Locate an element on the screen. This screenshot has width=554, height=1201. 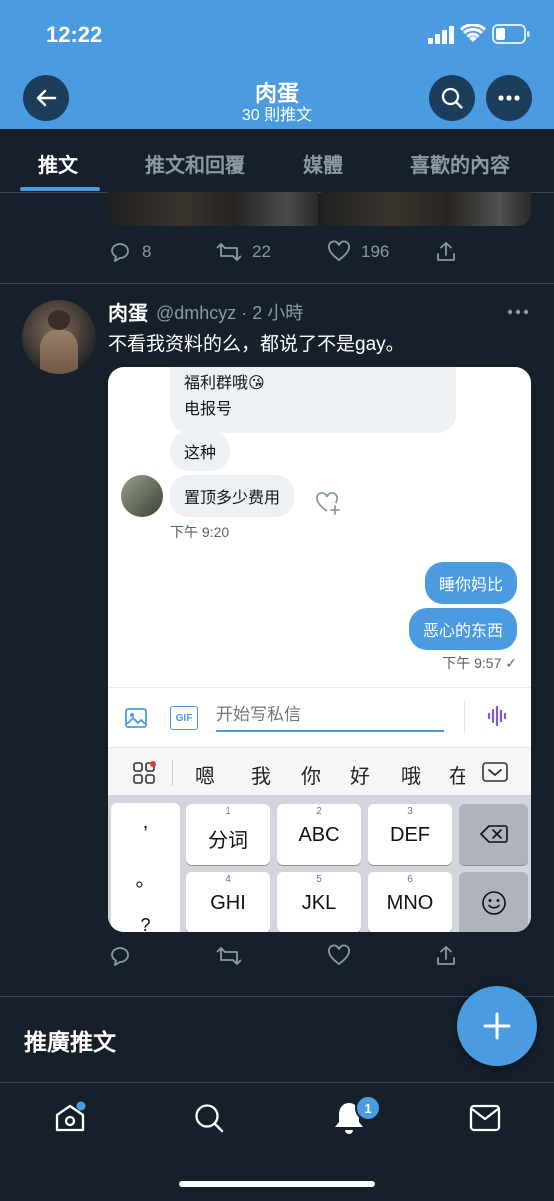
avatar is located at coordinates (59, 337).